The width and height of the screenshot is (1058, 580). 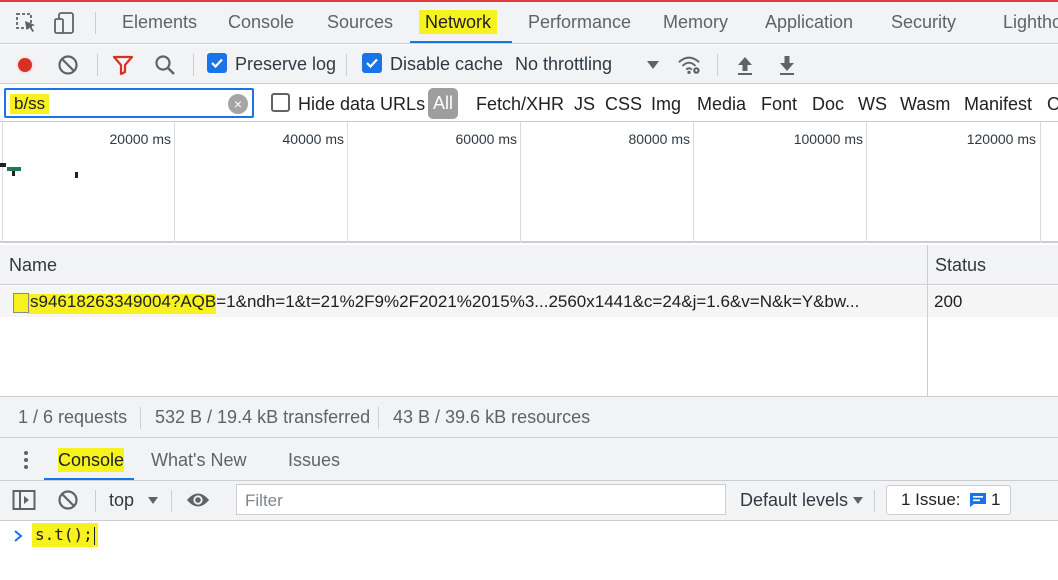 What do you see at coordinates (65, 23) in the screenshot?
I see `device-toolbar-icon` at bounding box center [65, 23].